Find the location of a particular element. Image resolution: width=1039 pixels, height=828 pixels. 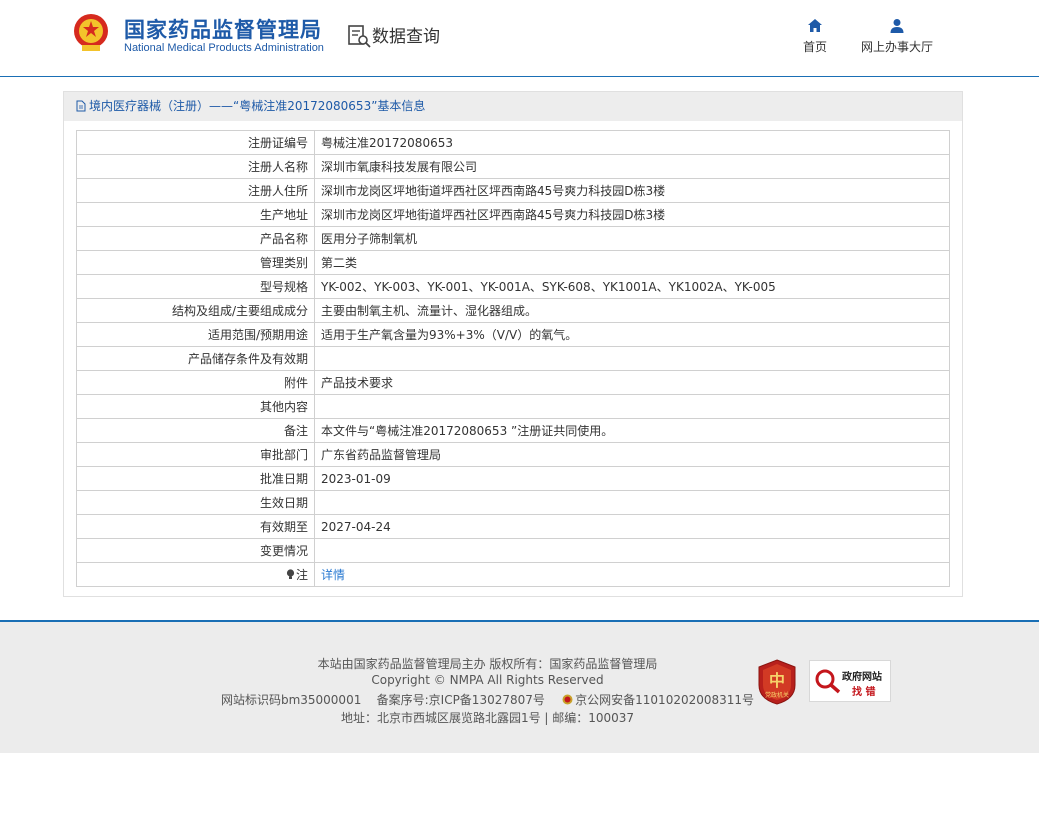

table-row: 结构及组成/主要组成成分 主要由制氧主机、流量计、湿化器组成。 is located at coordinates (513, 310).